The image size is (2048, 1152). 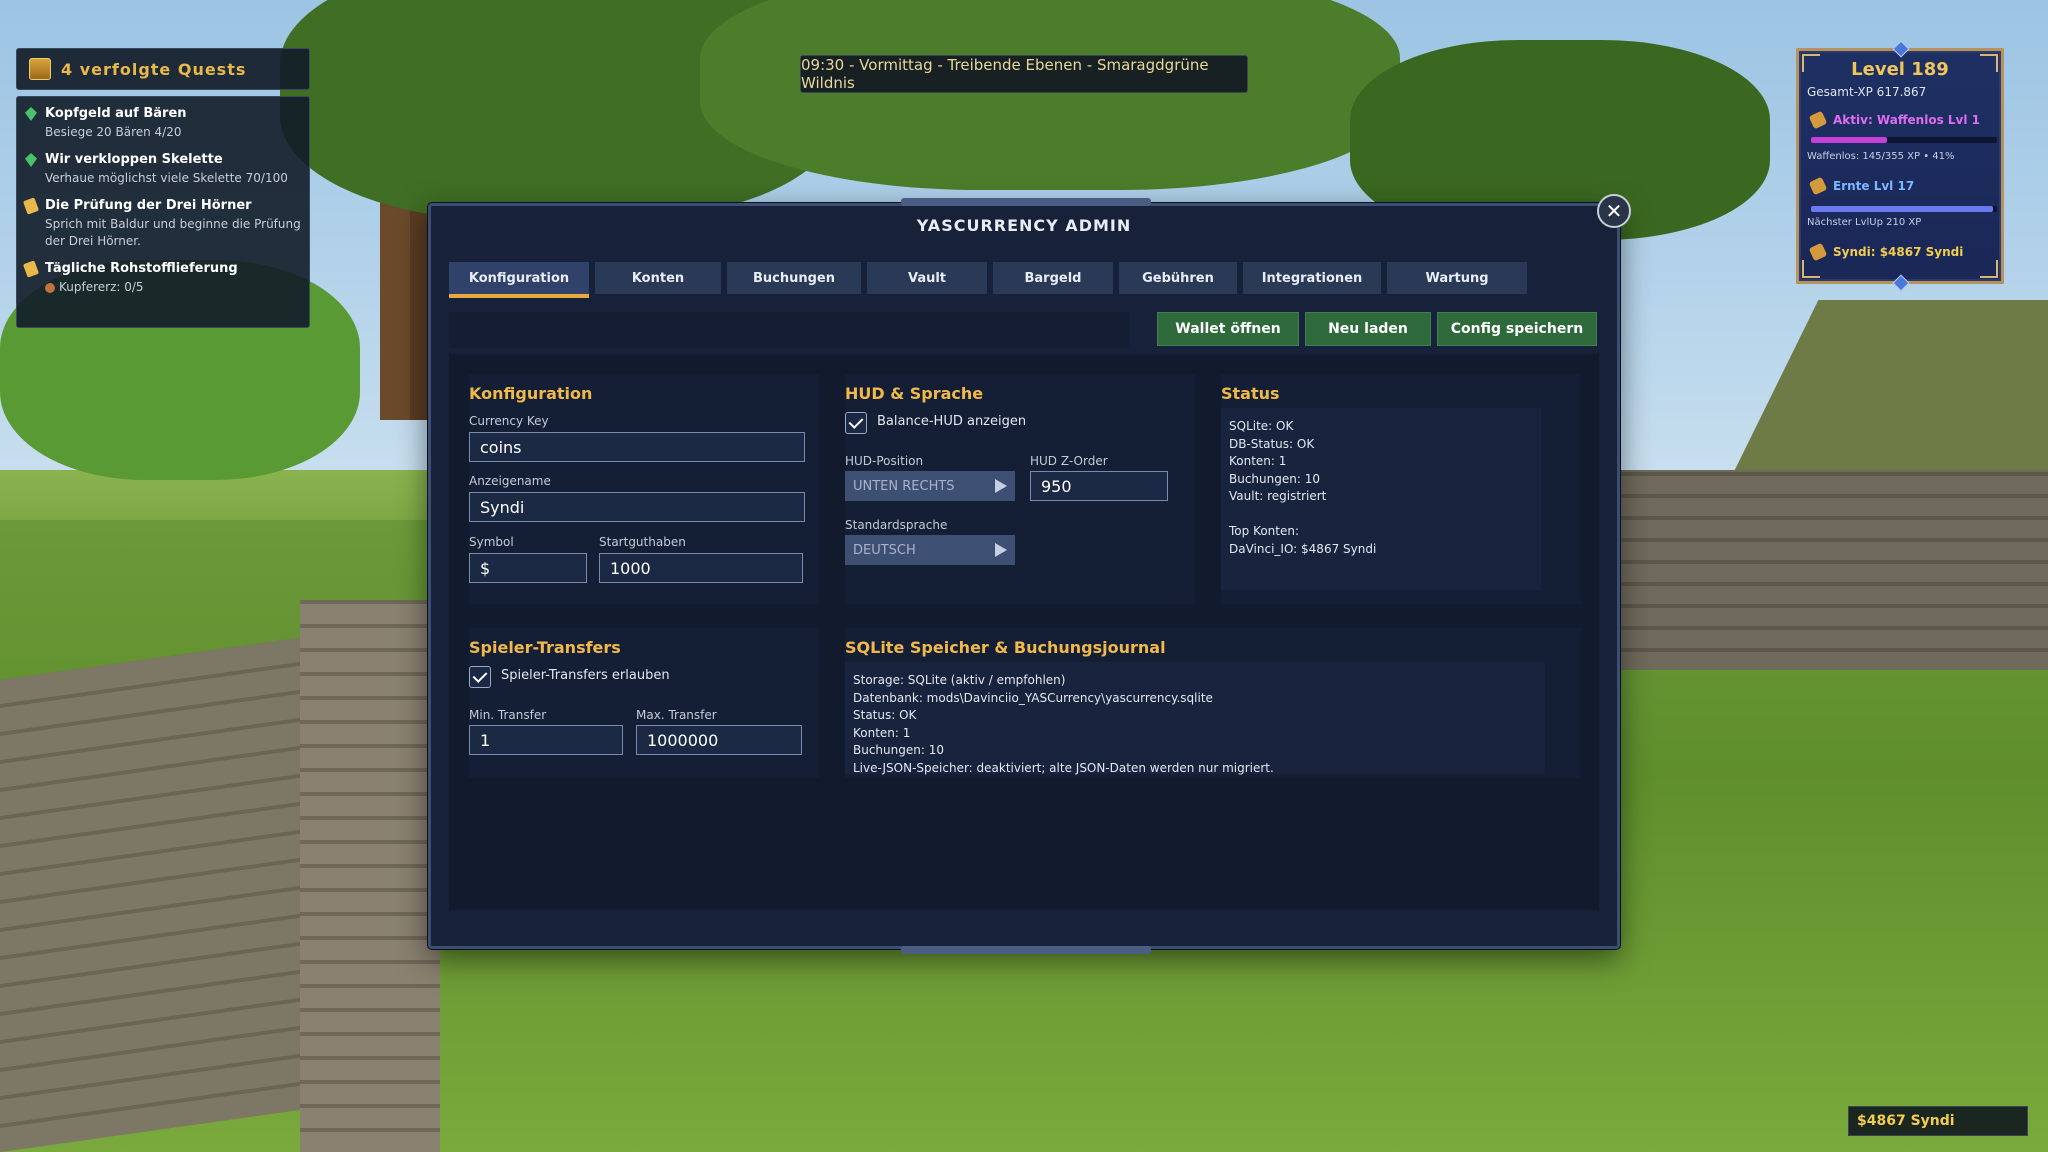 I want to click on allow-transfers-label: Spieler-Transfers erlauben, so click(x=585, y=675).